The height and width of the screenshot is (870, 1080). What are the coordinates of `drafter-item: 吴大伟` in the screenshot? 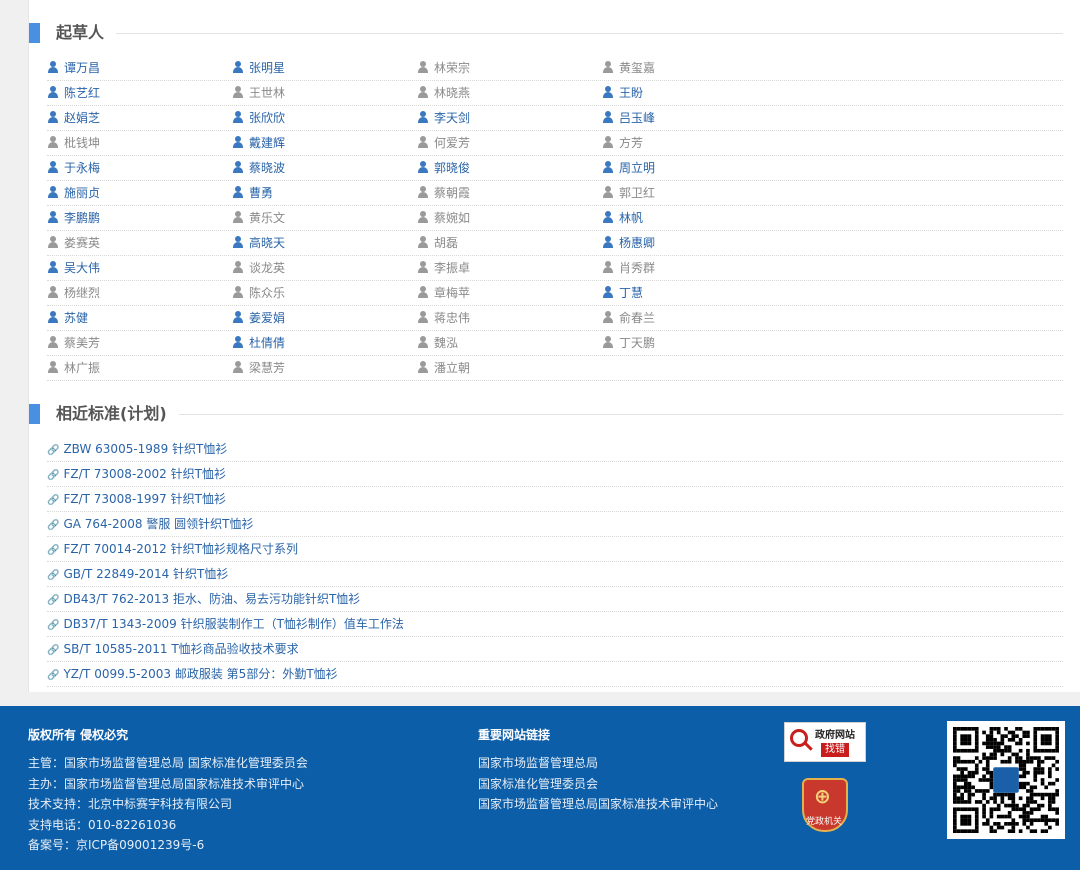 It's located at (73, 268).